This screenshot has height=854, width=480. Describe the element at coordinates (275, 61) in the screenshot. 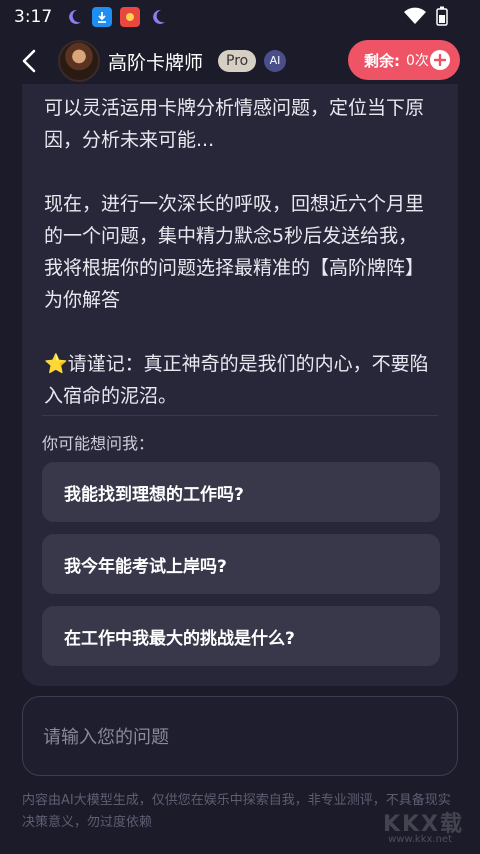

I see `ai-badge: AI` at that location.